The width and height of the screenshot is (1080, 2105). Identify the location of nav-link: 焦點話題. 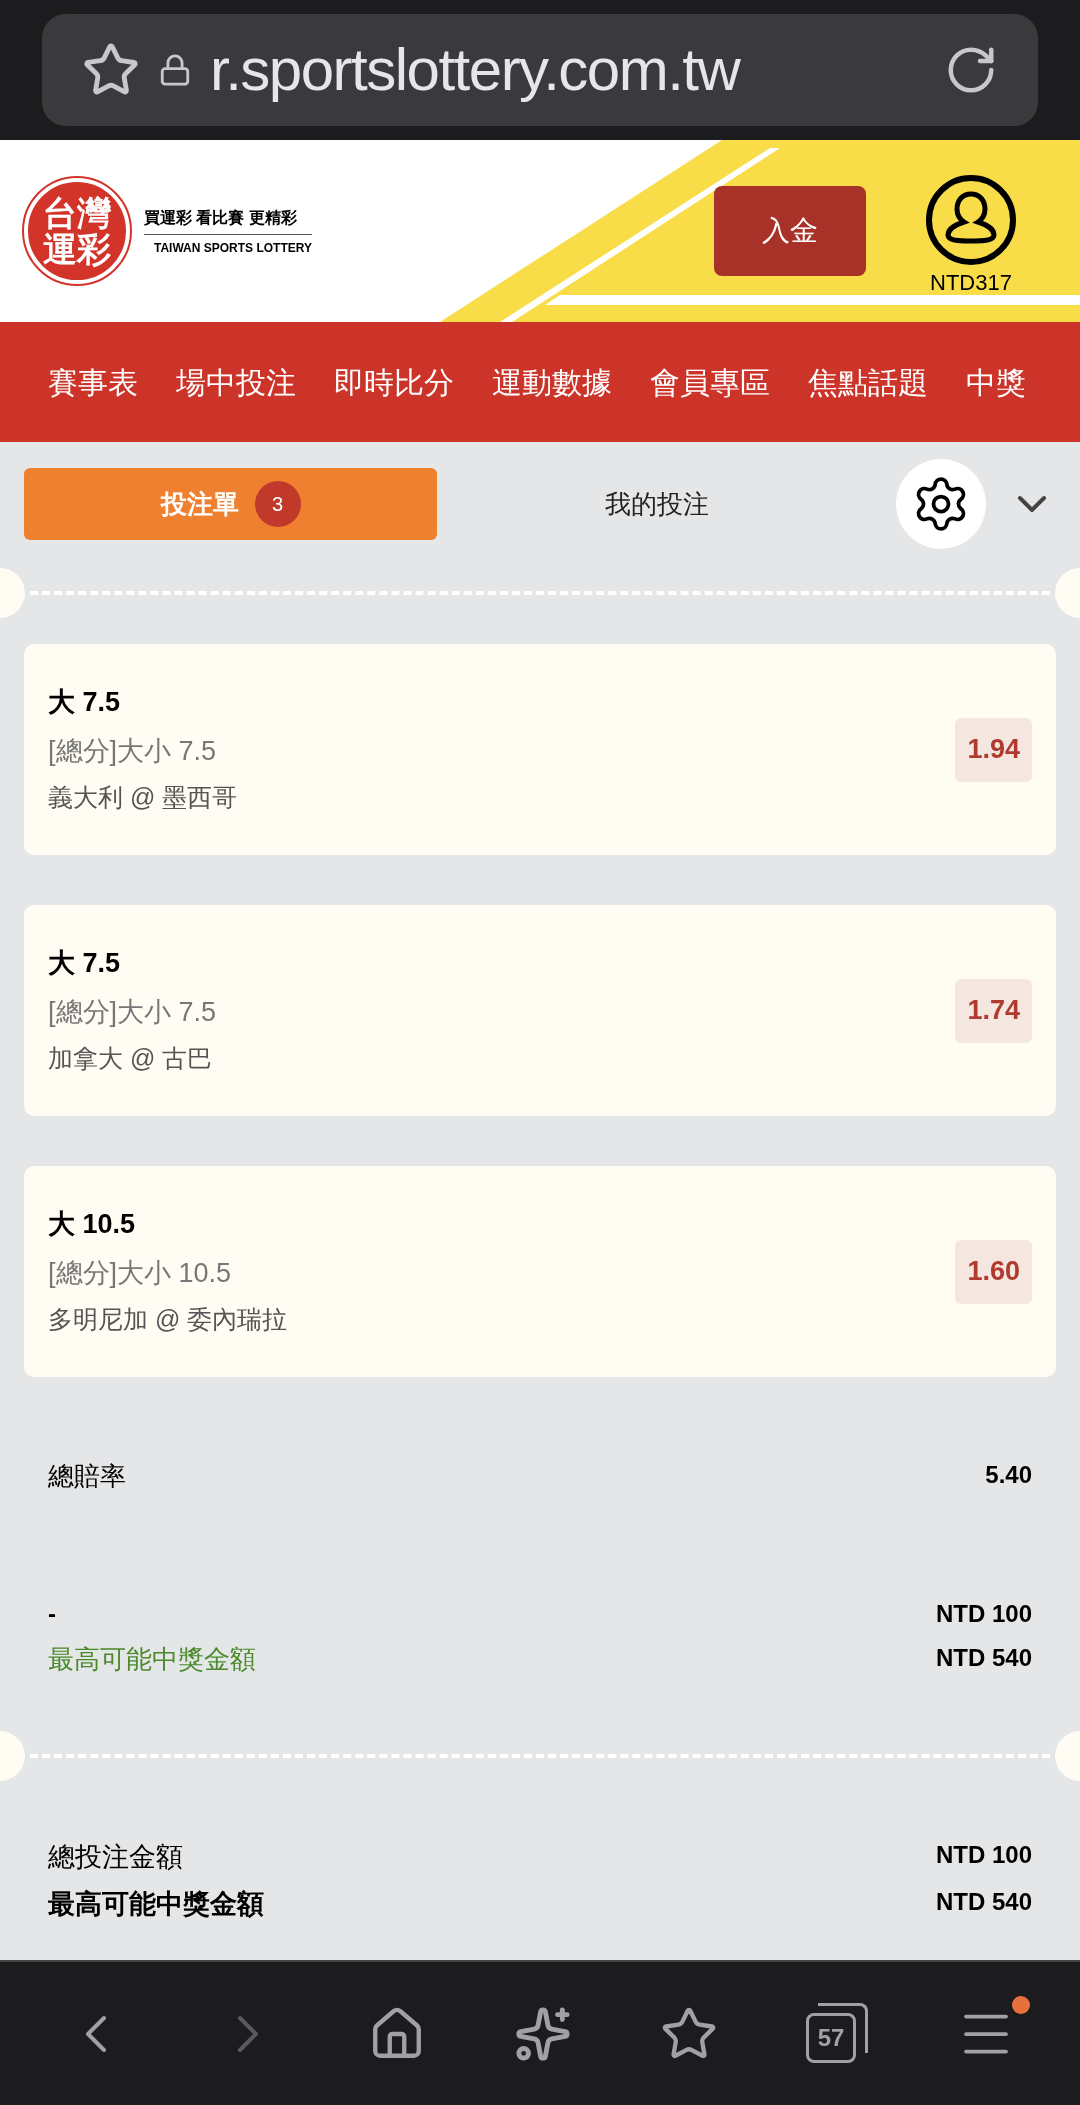
(868, 382).